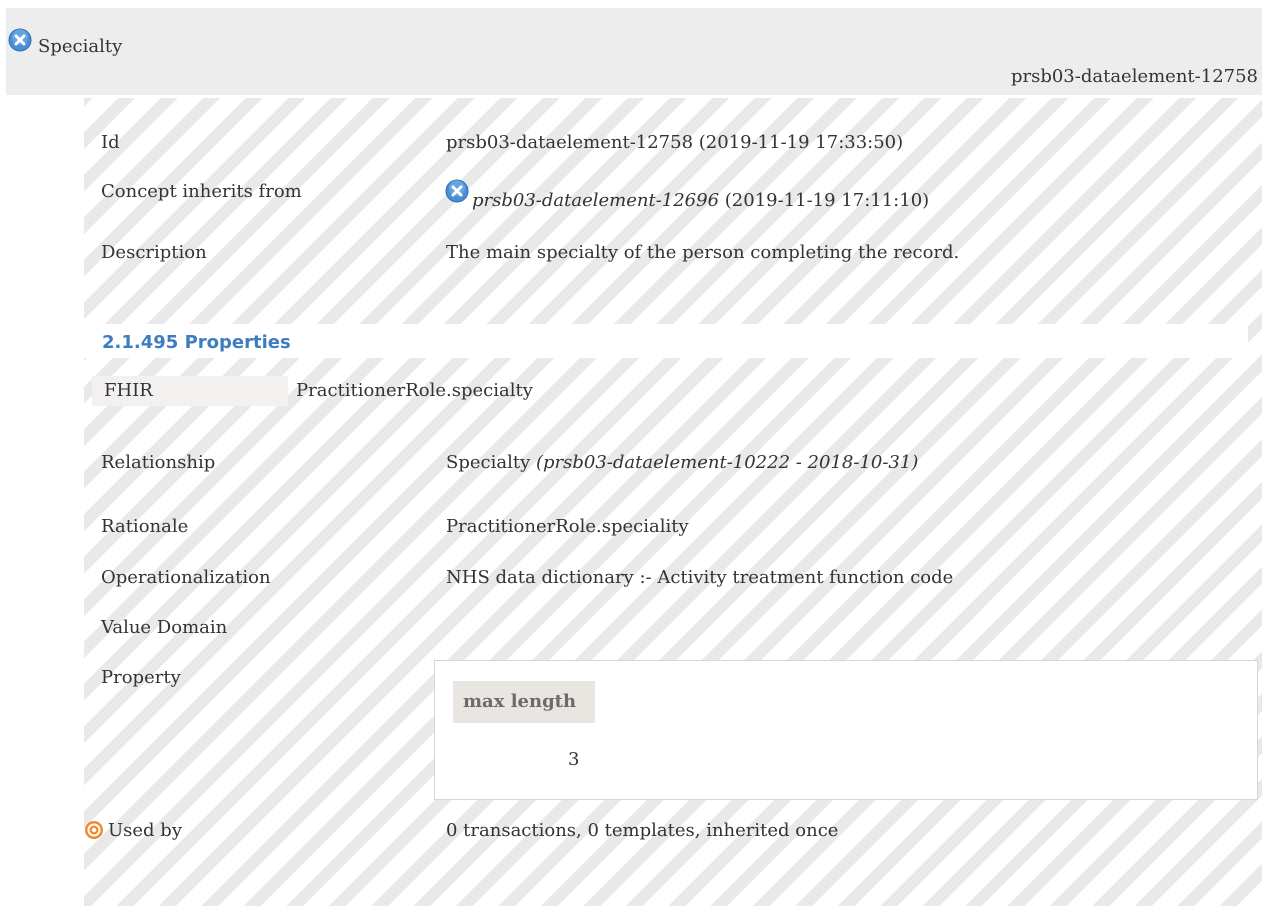 The height and width of the screenshot is (906, 1262). What do you see at coordinates (141, 677) in the screenshot?
I see `property-label: Property` at bounding box center [141, 677].